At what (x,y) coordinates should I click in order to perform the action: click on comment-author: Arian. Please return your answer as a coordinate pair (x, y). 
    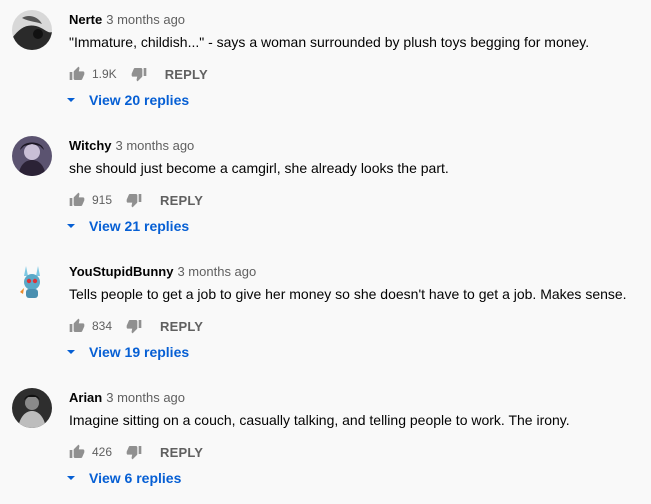
    Looking at the image, I should click on (85, 397).